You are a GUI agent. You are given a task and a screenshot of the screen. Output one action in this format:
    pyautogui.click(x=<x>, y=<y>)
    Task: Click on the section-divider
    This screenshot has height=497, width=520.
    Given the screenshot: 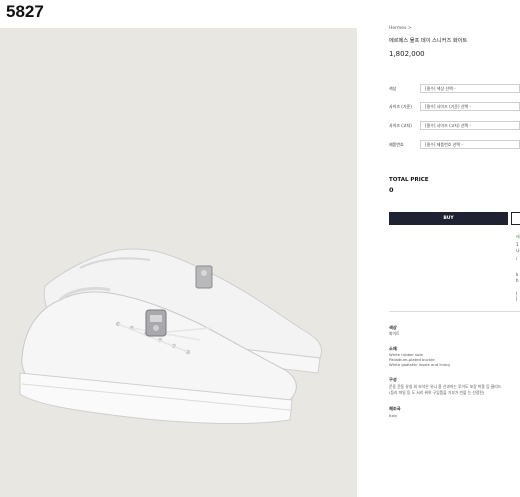 What is the action you would take?
    pyautogui.click(x=454, y=311)
    